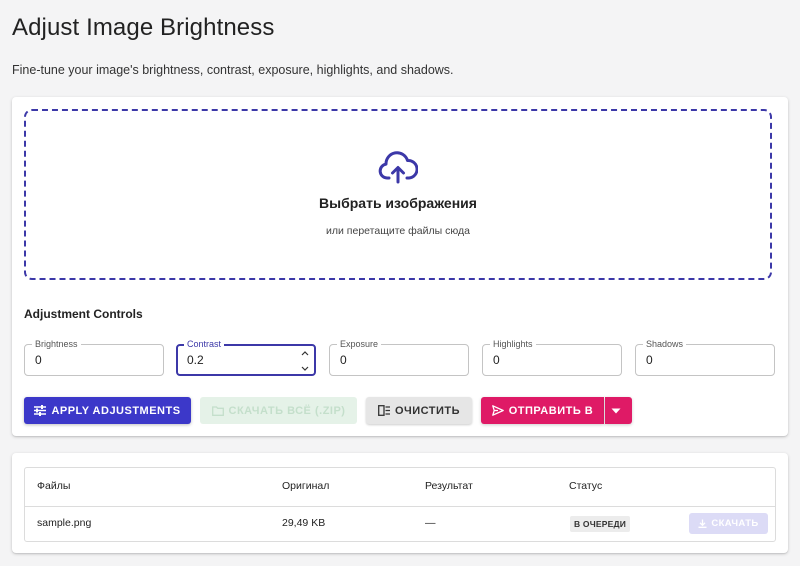 Image resolution: width=800 pixels, height=566 pixels. What do you see at coordinates (56, 344) in the screenshot?
I see `field-label: Brightness` at bounding box center [56, 344].